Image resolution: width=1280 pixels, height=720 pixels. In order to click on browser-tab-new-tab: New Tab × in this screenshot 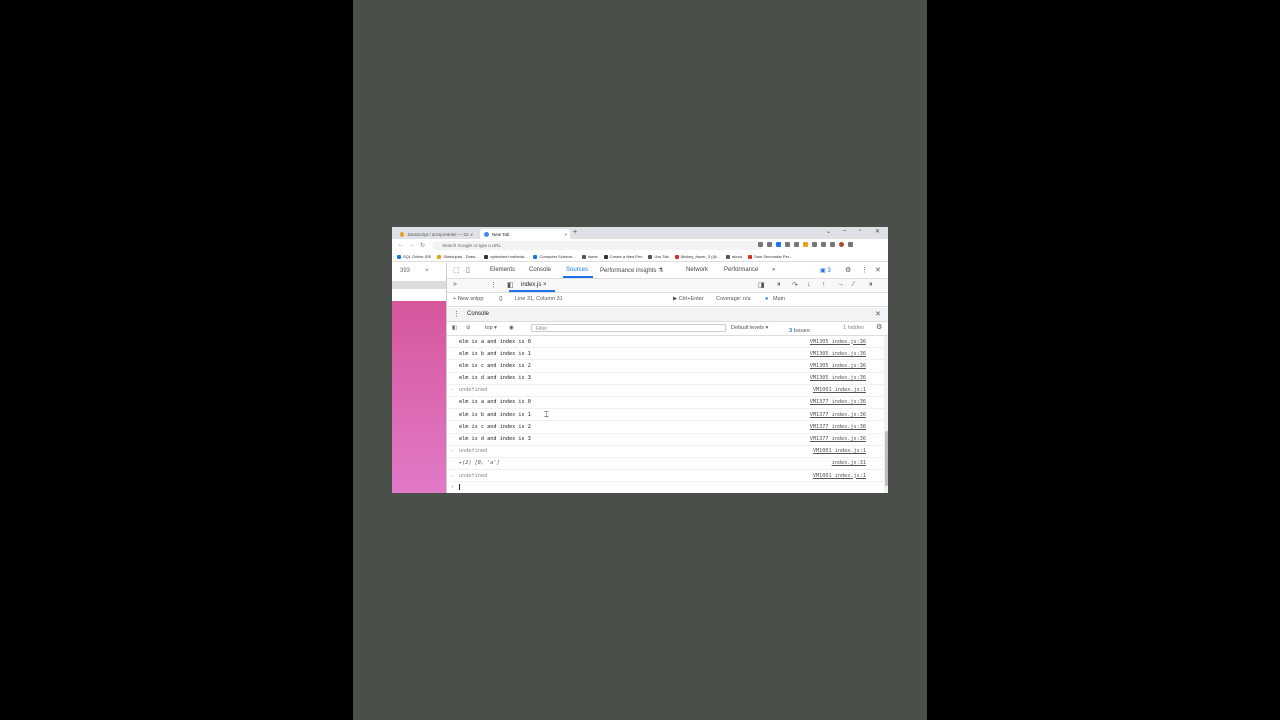, I will do `click(525, 234)`.